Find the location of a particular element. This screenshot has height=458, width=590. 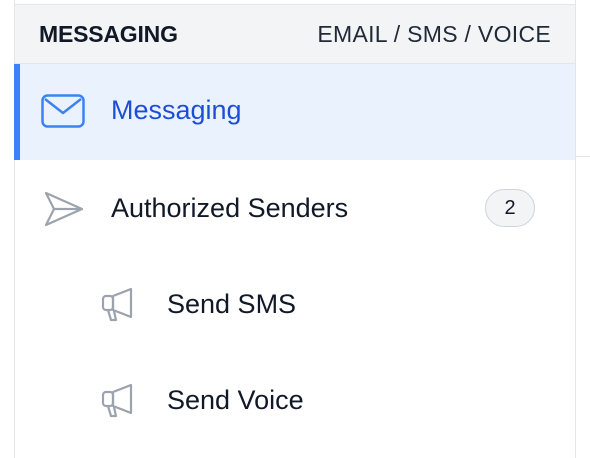

divider is located at coordinates (583, 156).